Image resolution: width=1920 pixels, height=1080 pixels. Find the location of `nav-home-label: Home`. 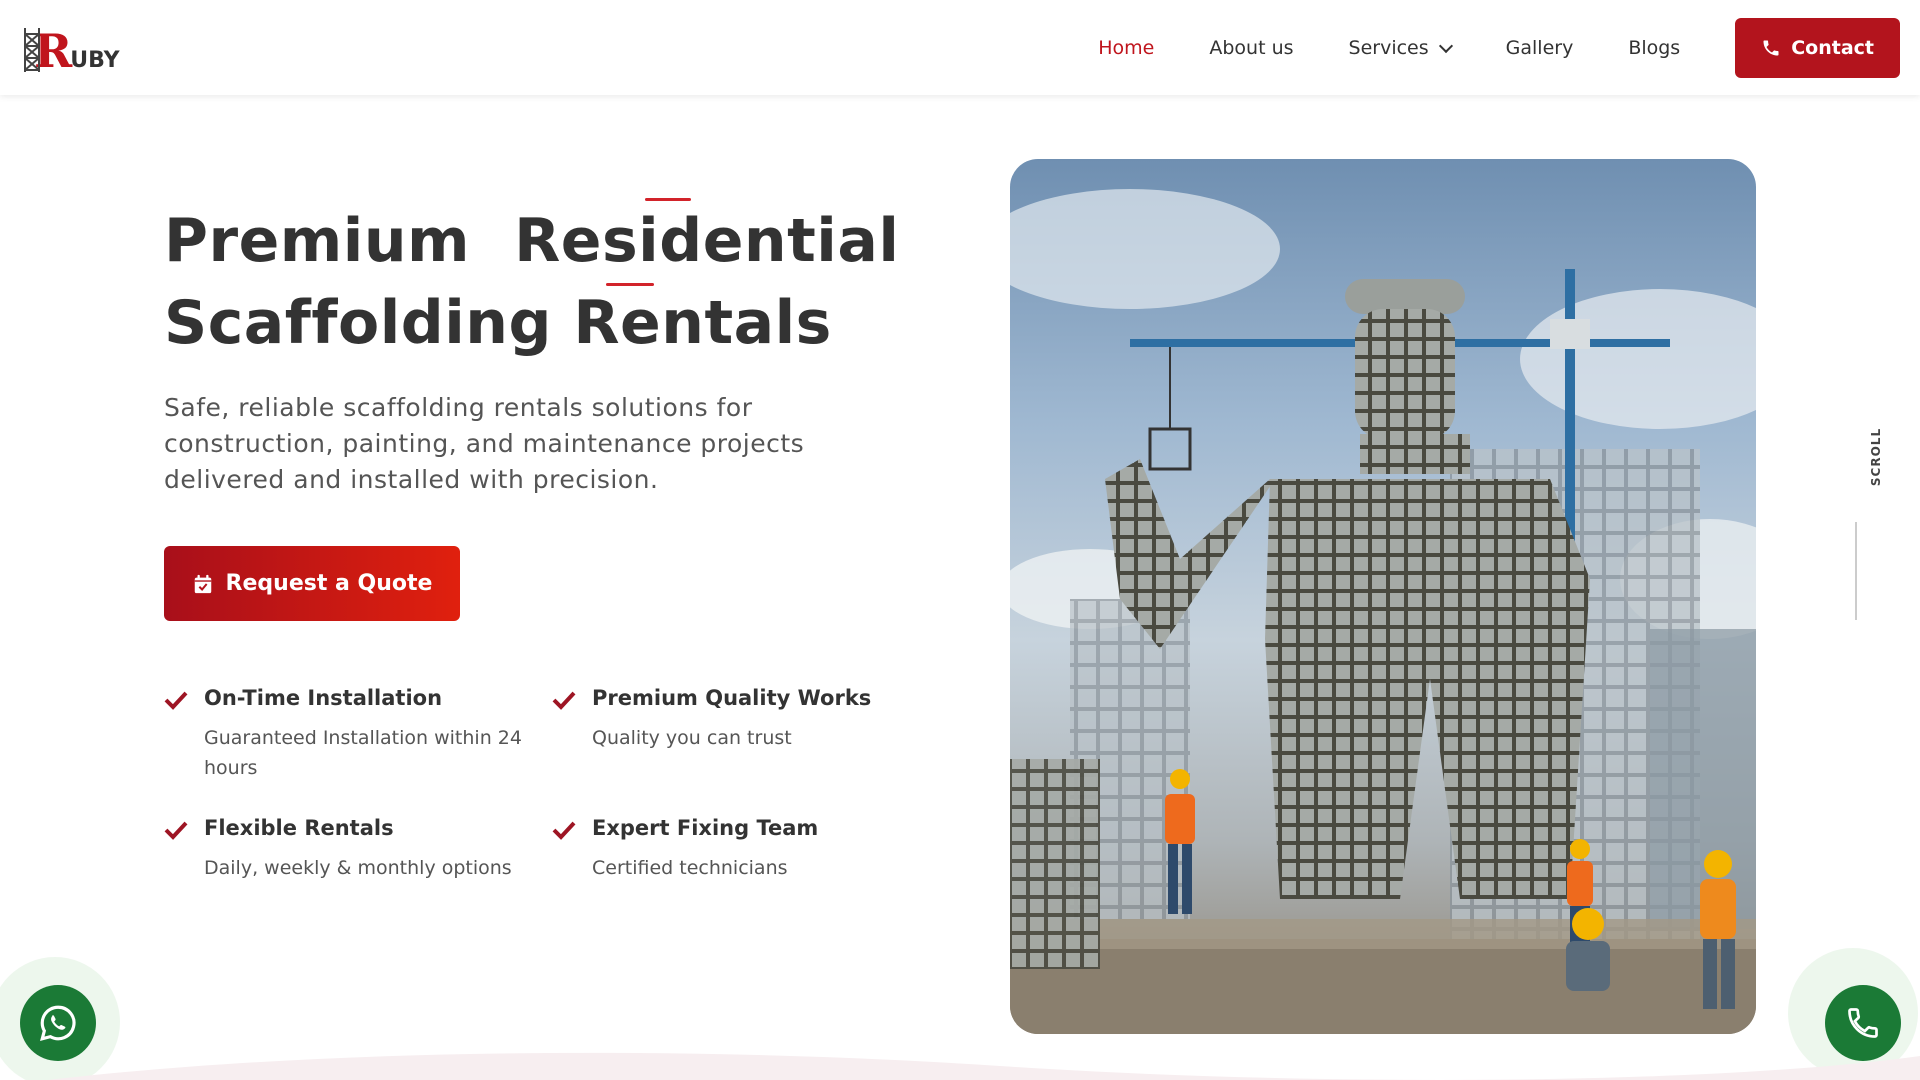

nav-home-label: Home is located at coordinates (1126, 48).